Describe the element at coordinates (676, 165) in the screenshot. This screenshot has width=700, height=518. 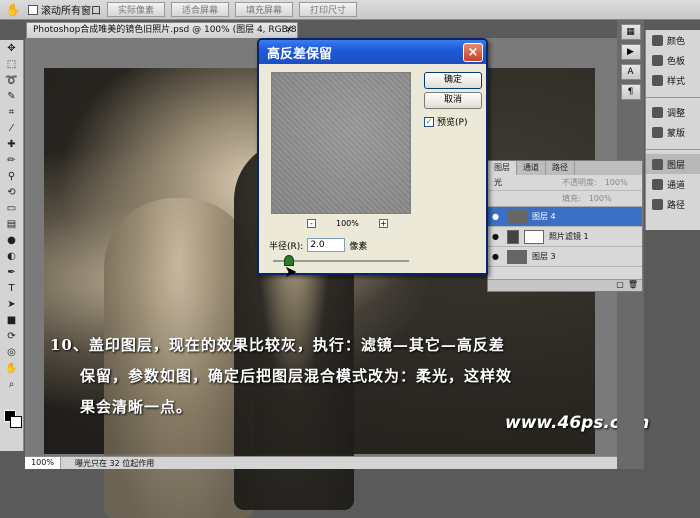
I see `dock-item-label: 图层` at that location.